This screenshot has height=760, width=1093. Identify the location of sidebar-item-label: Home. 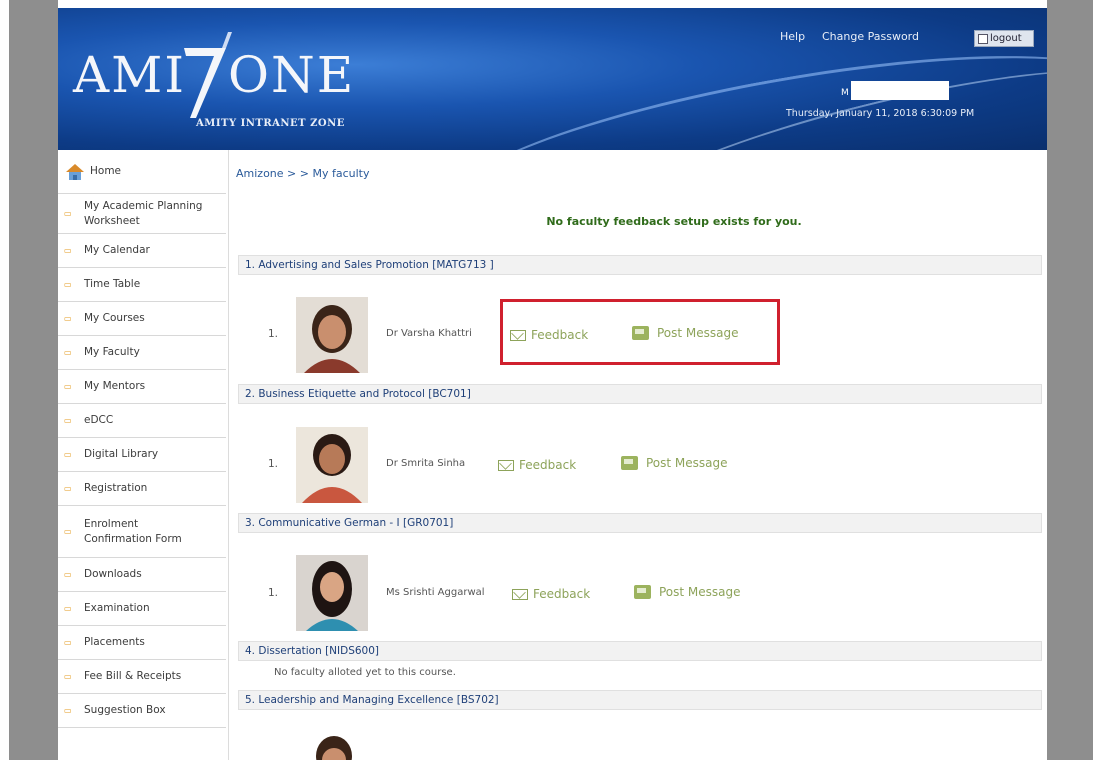
(106, 171).